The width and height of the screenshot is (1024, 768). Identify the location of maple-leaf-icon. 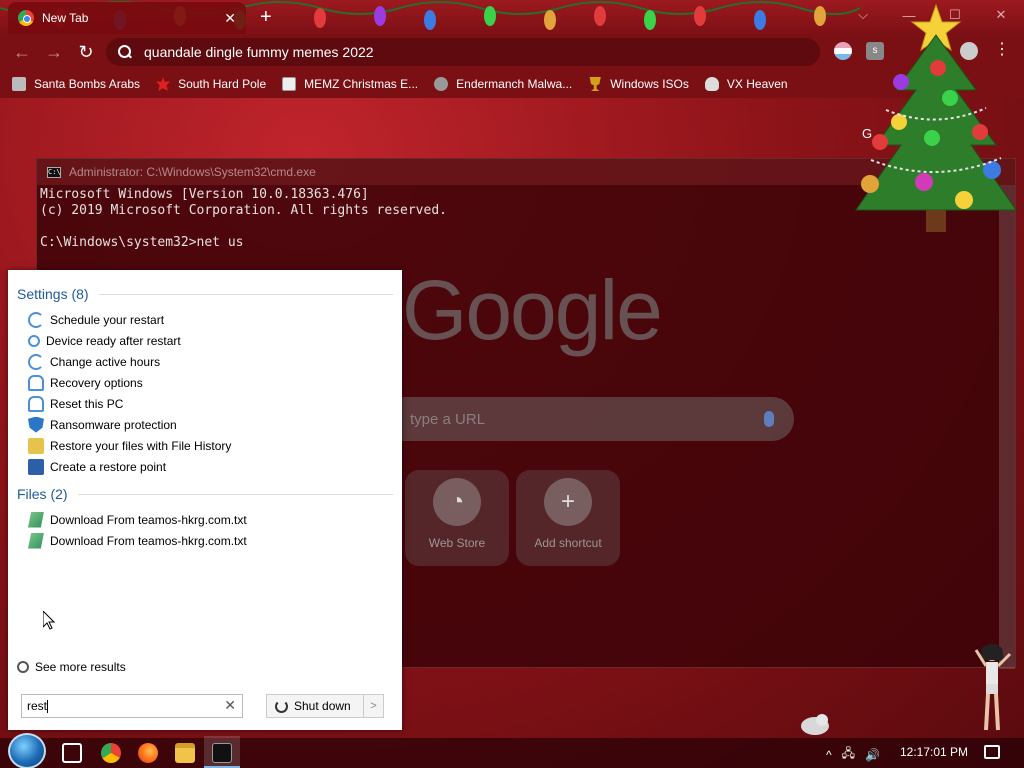
(163, 84).